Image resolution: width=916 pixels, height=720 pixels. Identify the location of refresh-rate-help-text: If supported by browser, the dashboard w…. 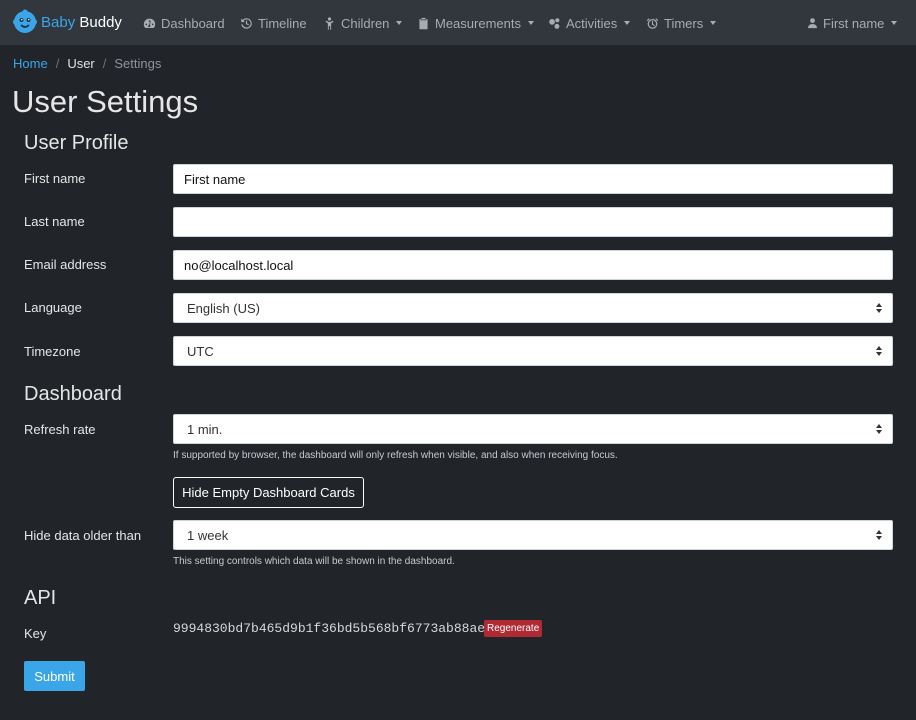
(395, 455).